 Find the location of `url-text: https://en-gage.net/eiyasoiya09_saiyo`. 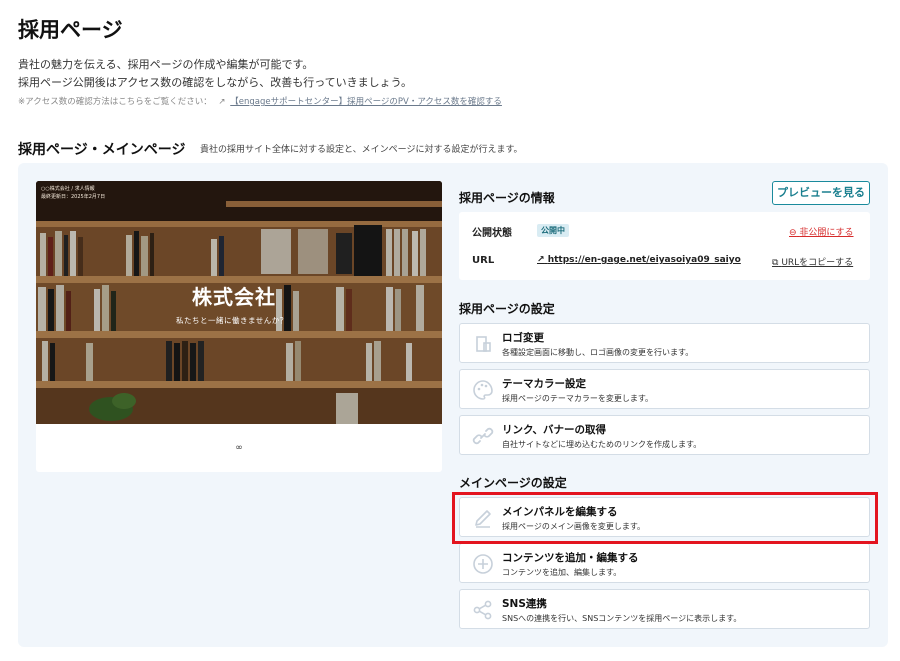

url-text: https://en-gage.net/eiyasoiya09_saiyo is located at coordinates (644, 260).